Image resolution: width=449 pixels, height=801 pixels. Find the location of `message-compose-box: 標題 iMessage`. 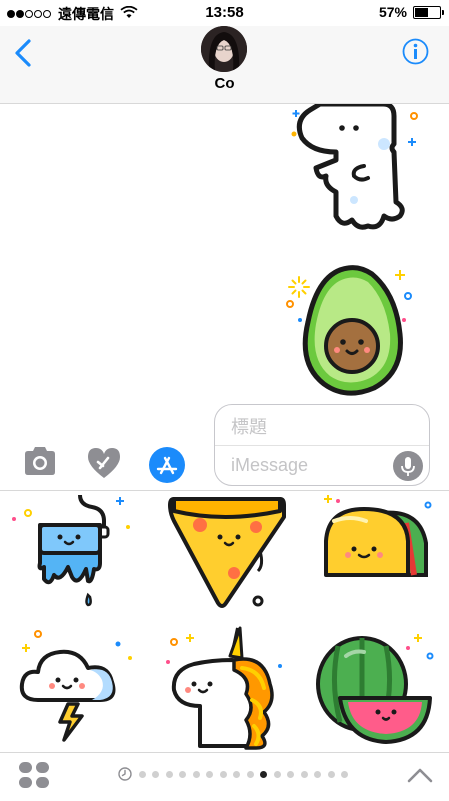

message-compose-box: 標題 iMessage is located at coordinates (322, 445).